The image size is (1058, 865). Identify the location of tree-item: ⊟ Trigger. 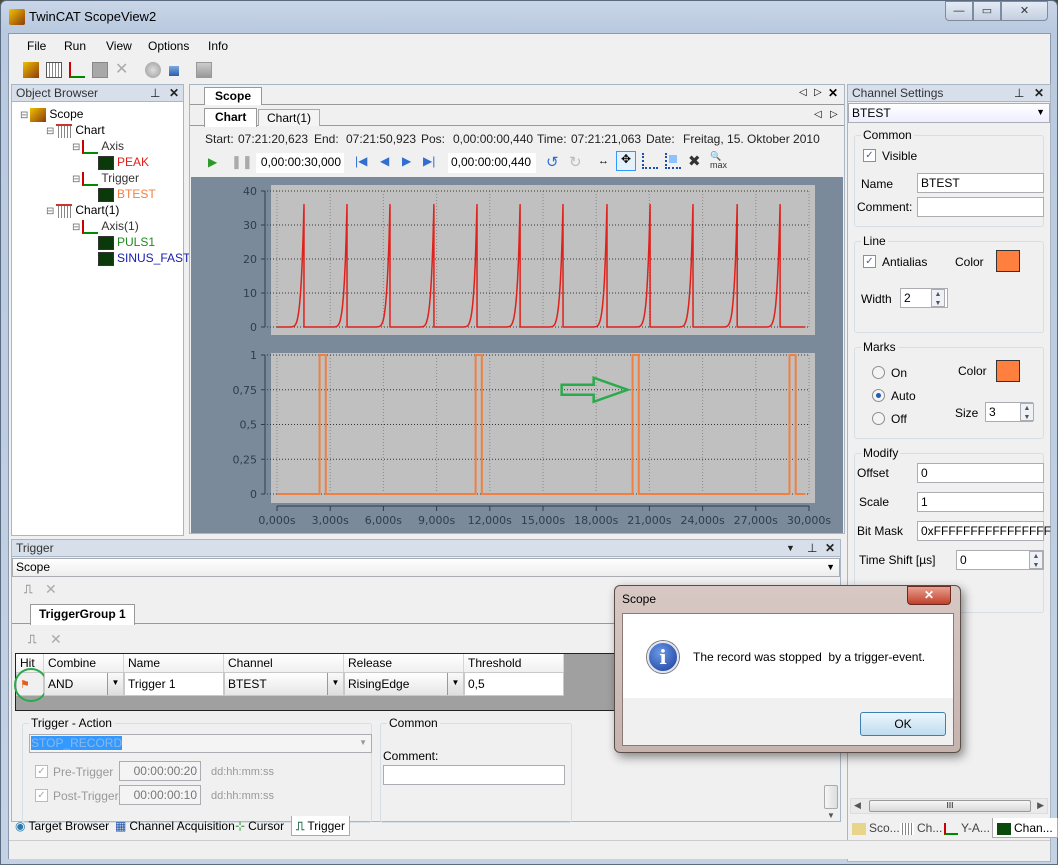
(105, 178).